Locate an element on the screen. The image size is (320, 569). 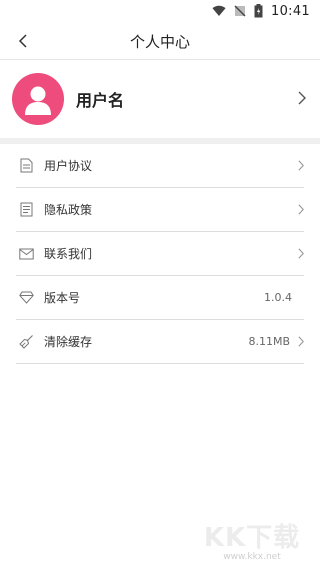
chevron-left-icon is located at coordinates (22, 41).